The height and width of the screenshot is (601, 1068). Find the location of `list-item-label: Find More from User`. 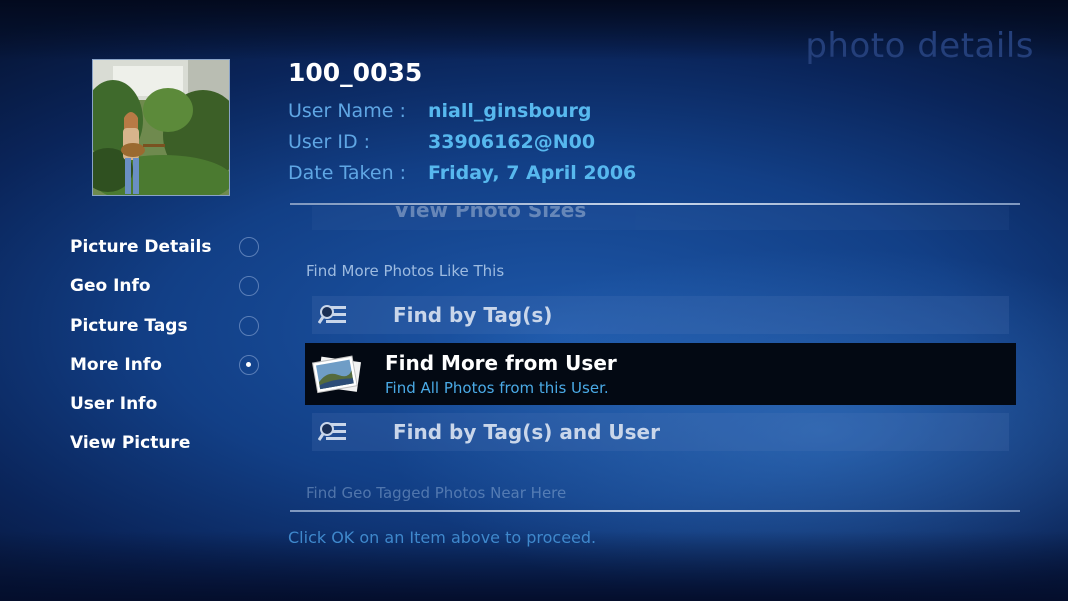

list-item-label: Find More from User is located at coordinates (501, 363).